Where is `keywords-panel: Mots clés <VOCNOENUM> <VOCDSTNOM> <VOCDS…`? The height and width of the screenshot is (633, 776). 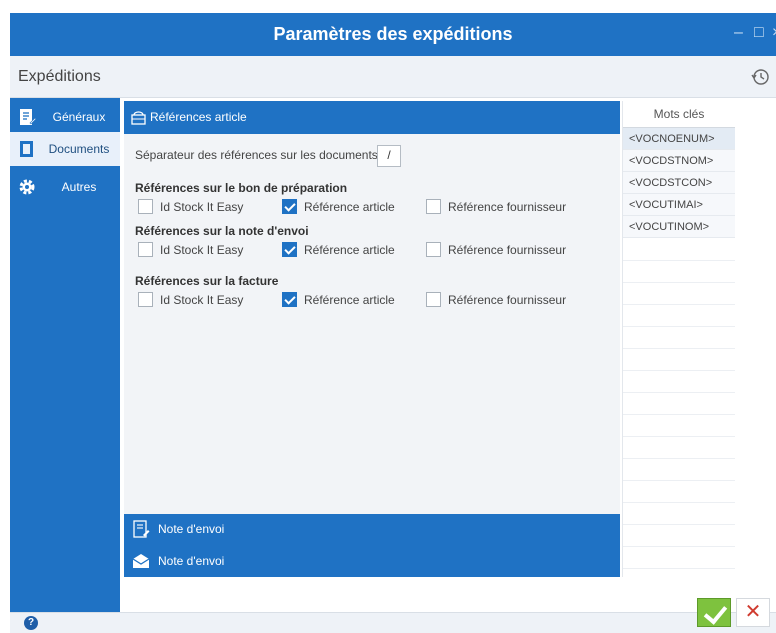 keywords-panel: Mots clés <VOCNOENUM> <VOCDSTNOM> <VOCDS… is located at coordinates (678, 339).